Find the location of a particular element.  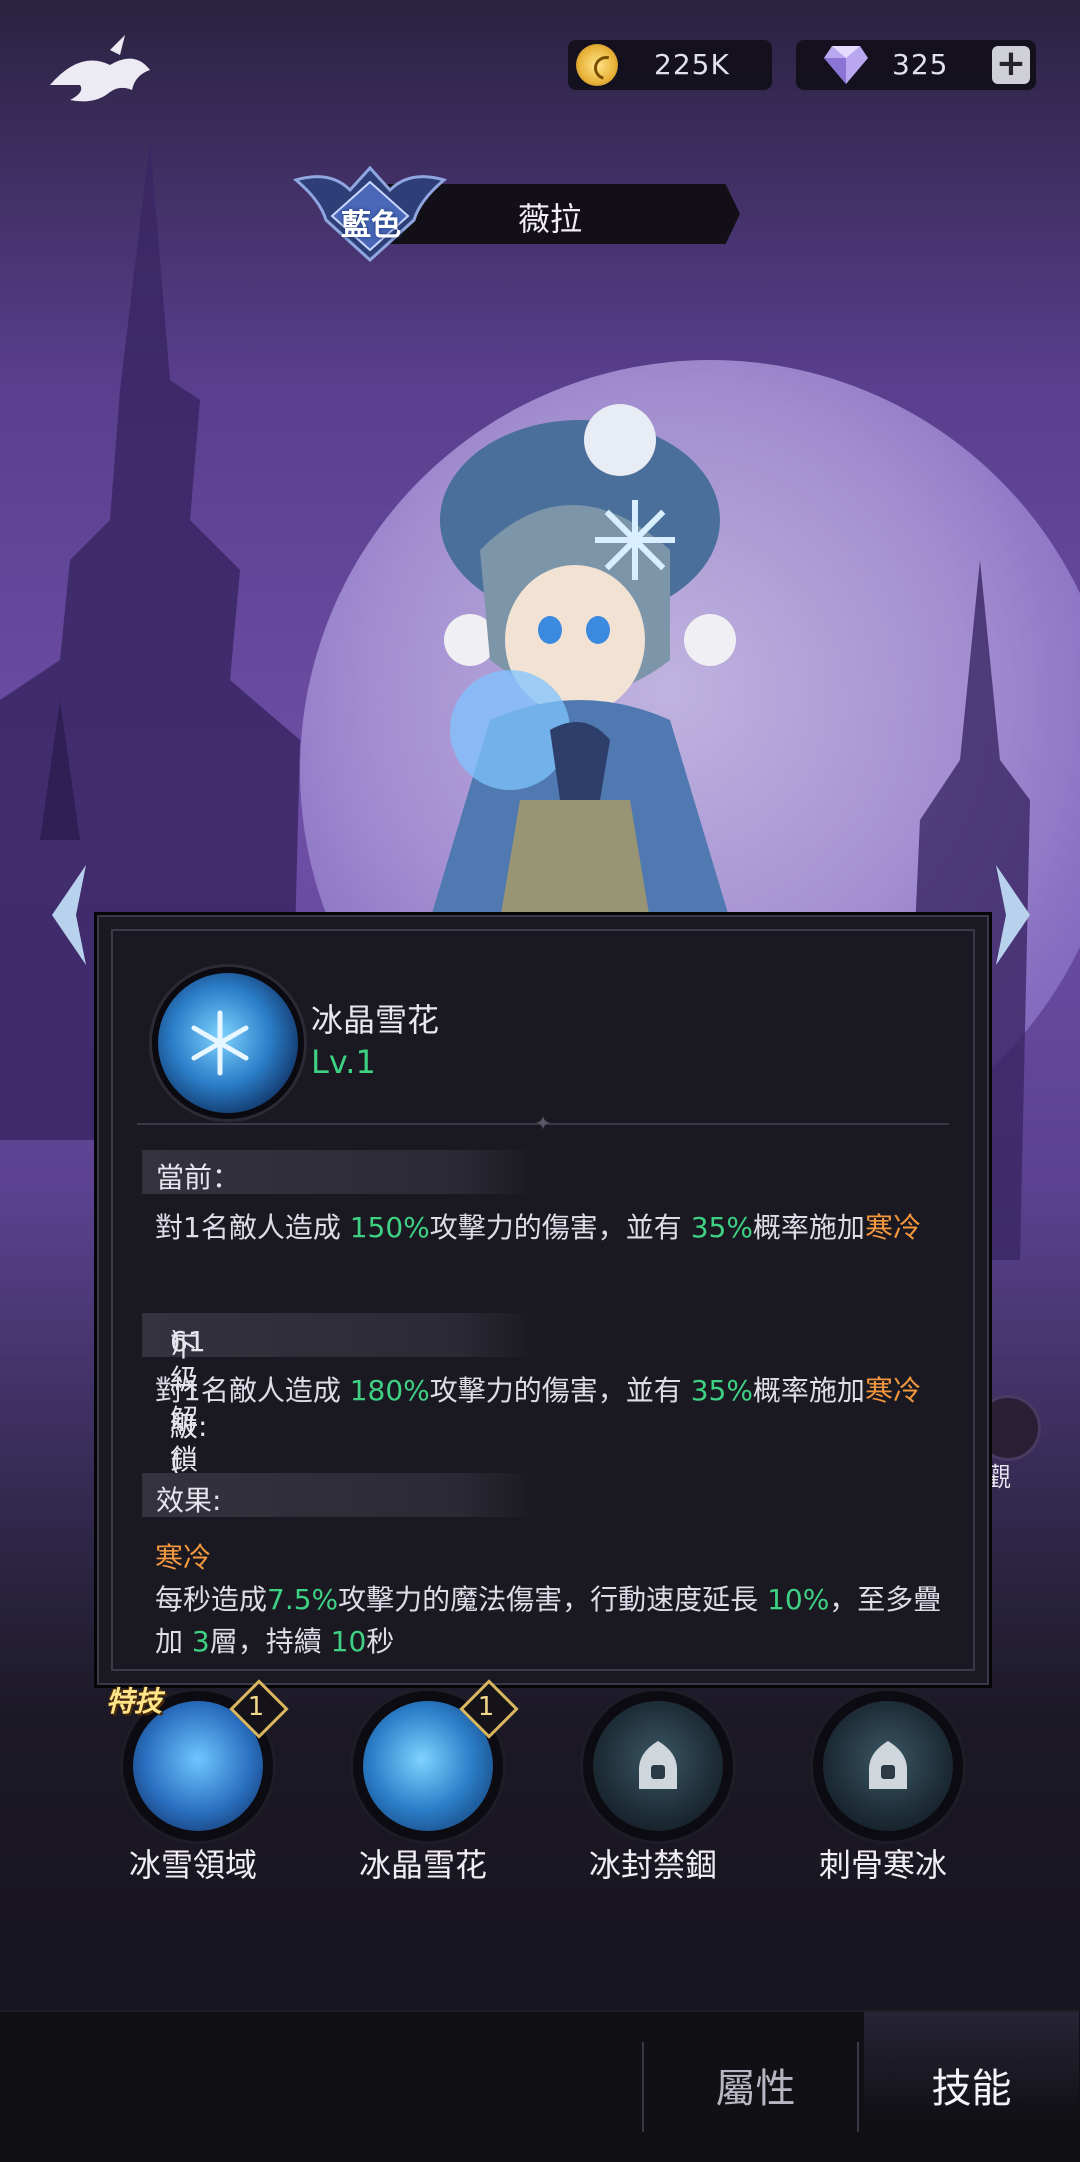

skill-slot-ice-snowflake: 1 冰晶雪花 is located at coordinates (423, 1794).